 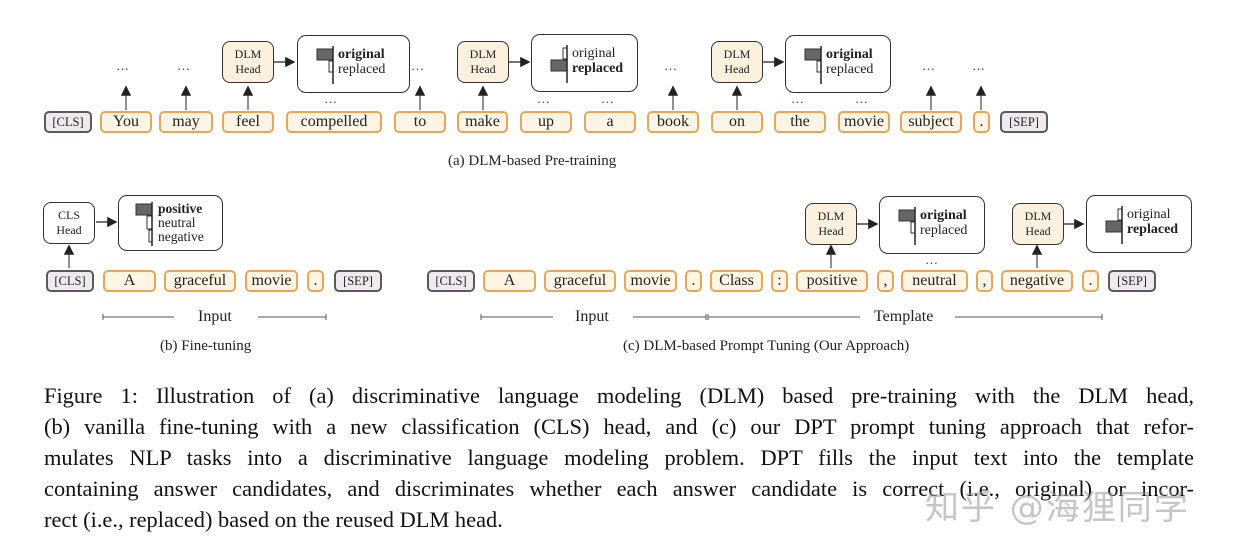 I want to click on output-label-positive: positive, so click(x=180, y=208).